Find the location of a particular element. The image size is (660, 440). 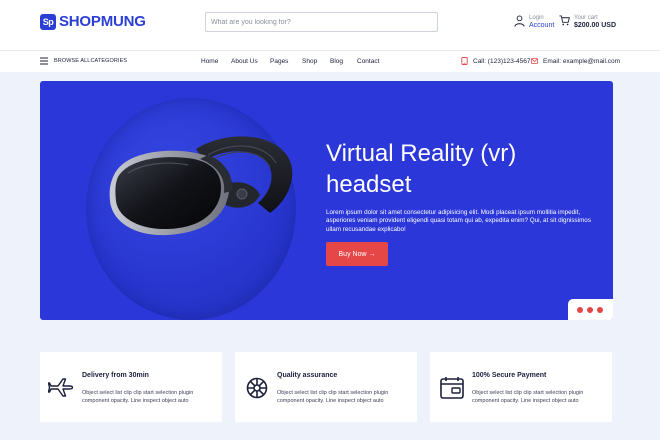

account-label: Login is located at coordinates (536, 18).